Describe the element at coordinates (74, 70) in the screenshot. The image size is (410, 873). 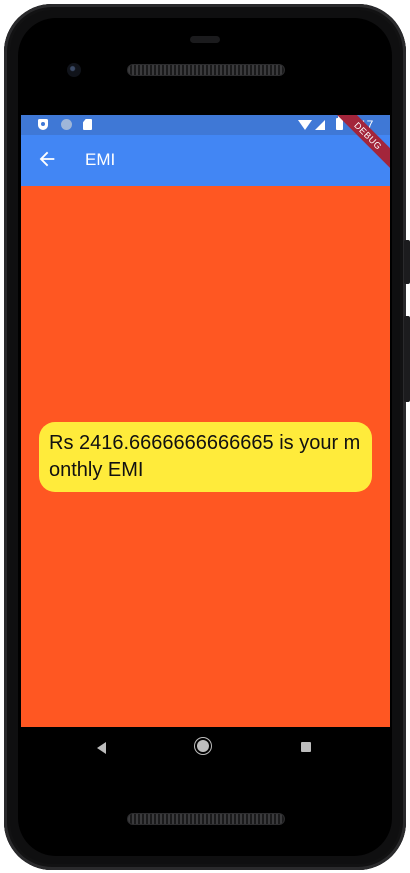
I see `front-camera` at that location.